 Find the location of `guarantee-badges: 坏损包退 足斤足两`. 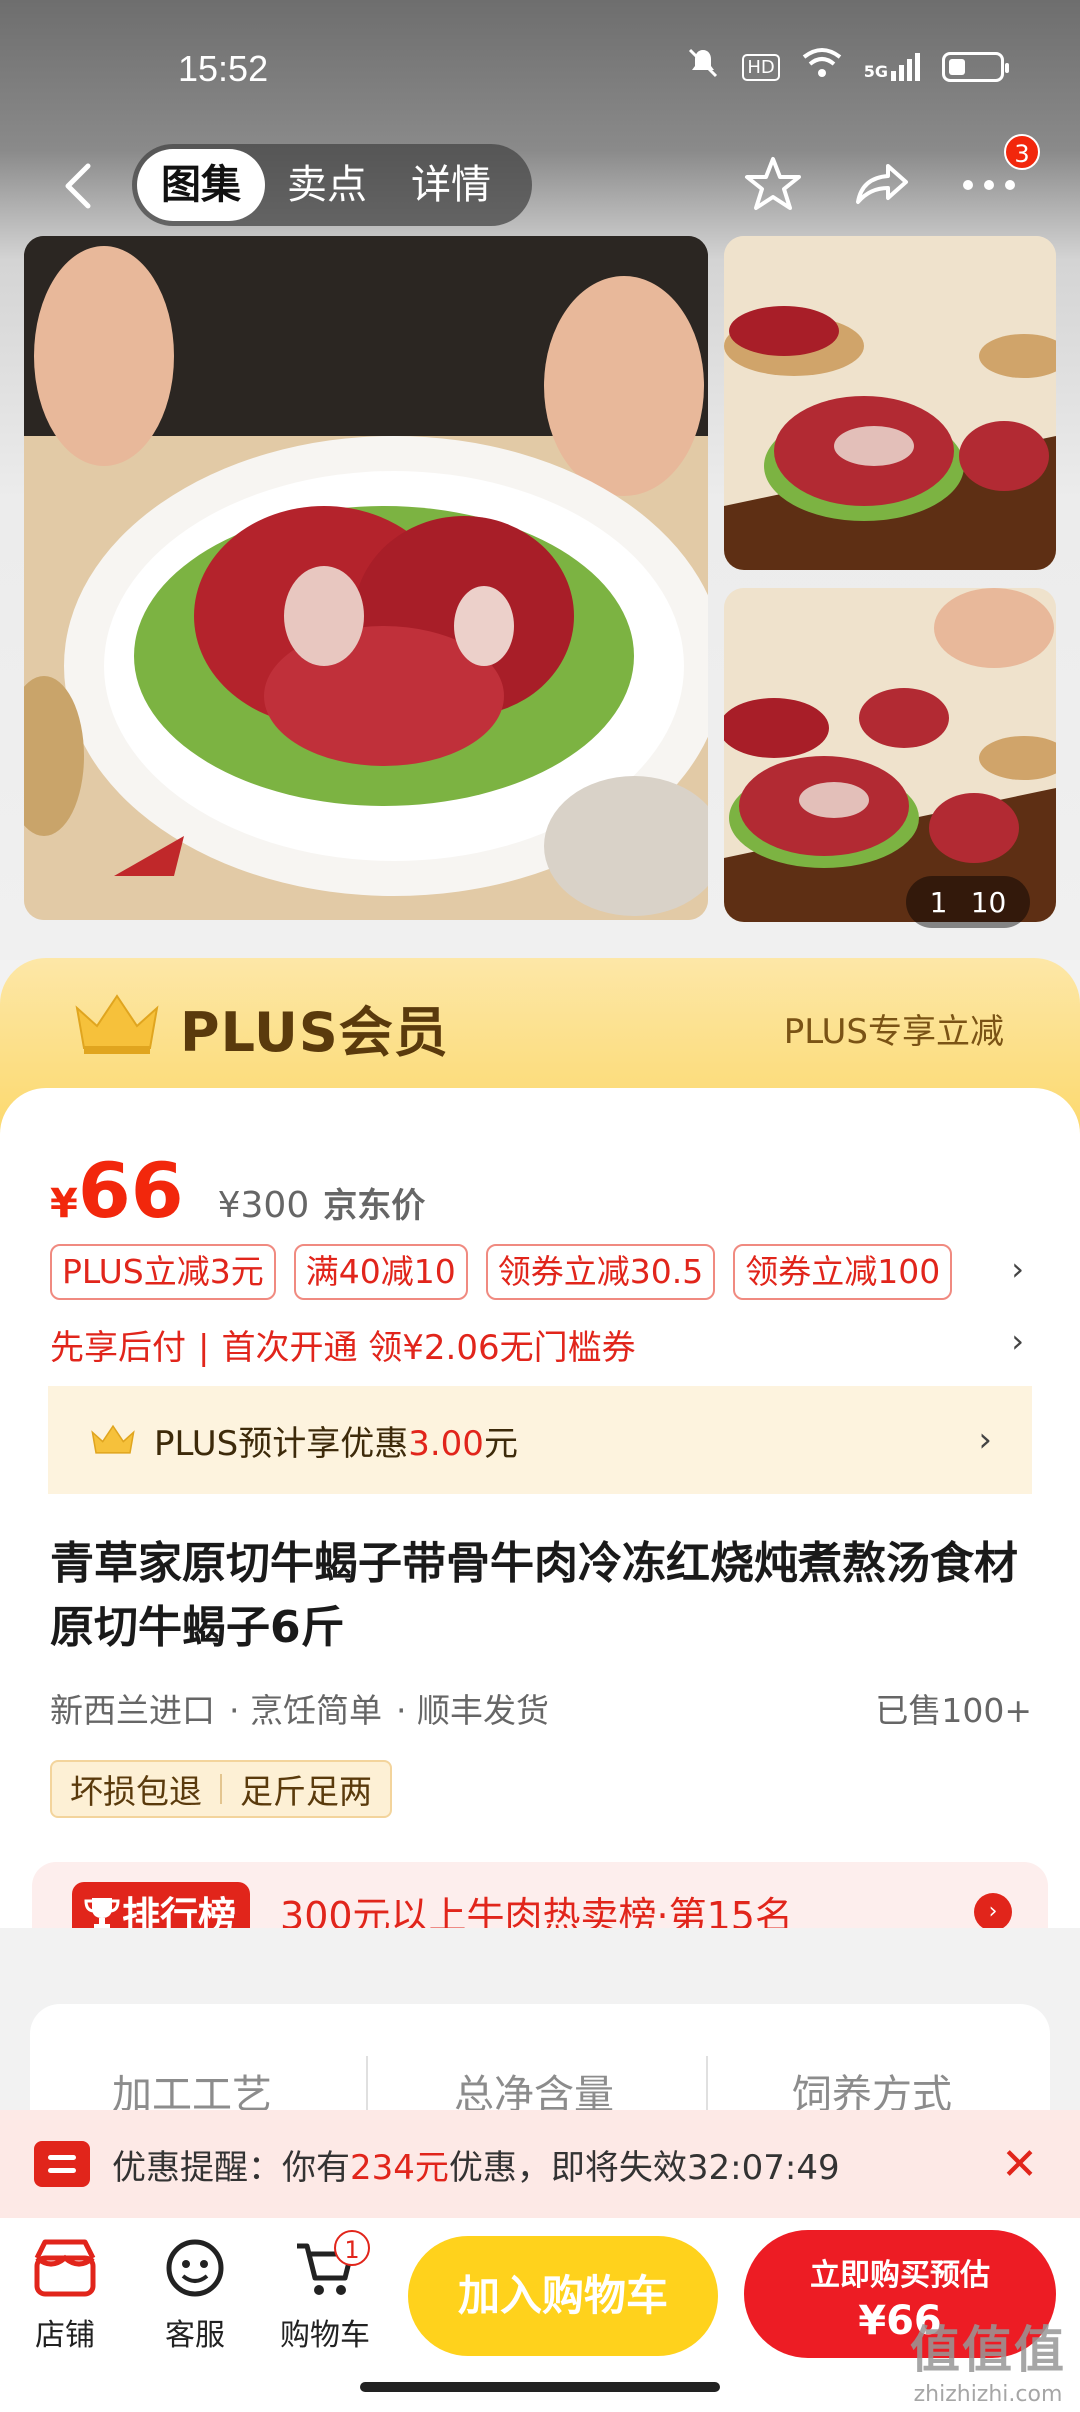

guarantee-badges: 坏损包退 足斤足两 is located at coordinates (221, 1789).